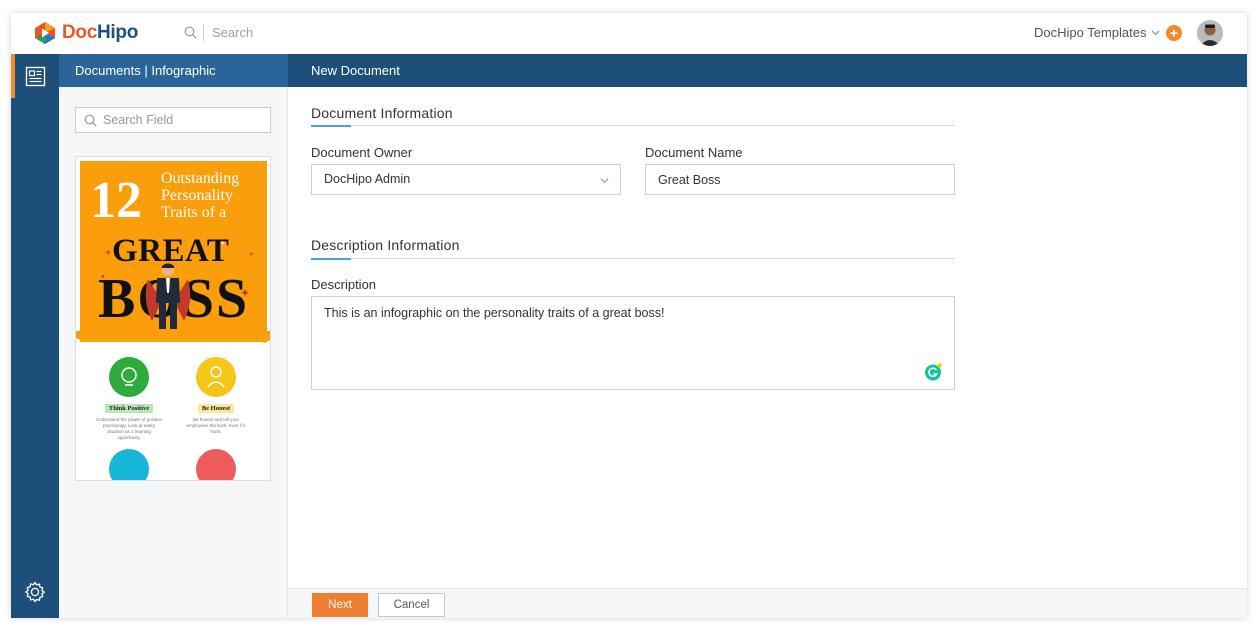 This screenshot has height=631, width=1260. I want to click on document-owner-label: Document Owner, so click(362, 152).